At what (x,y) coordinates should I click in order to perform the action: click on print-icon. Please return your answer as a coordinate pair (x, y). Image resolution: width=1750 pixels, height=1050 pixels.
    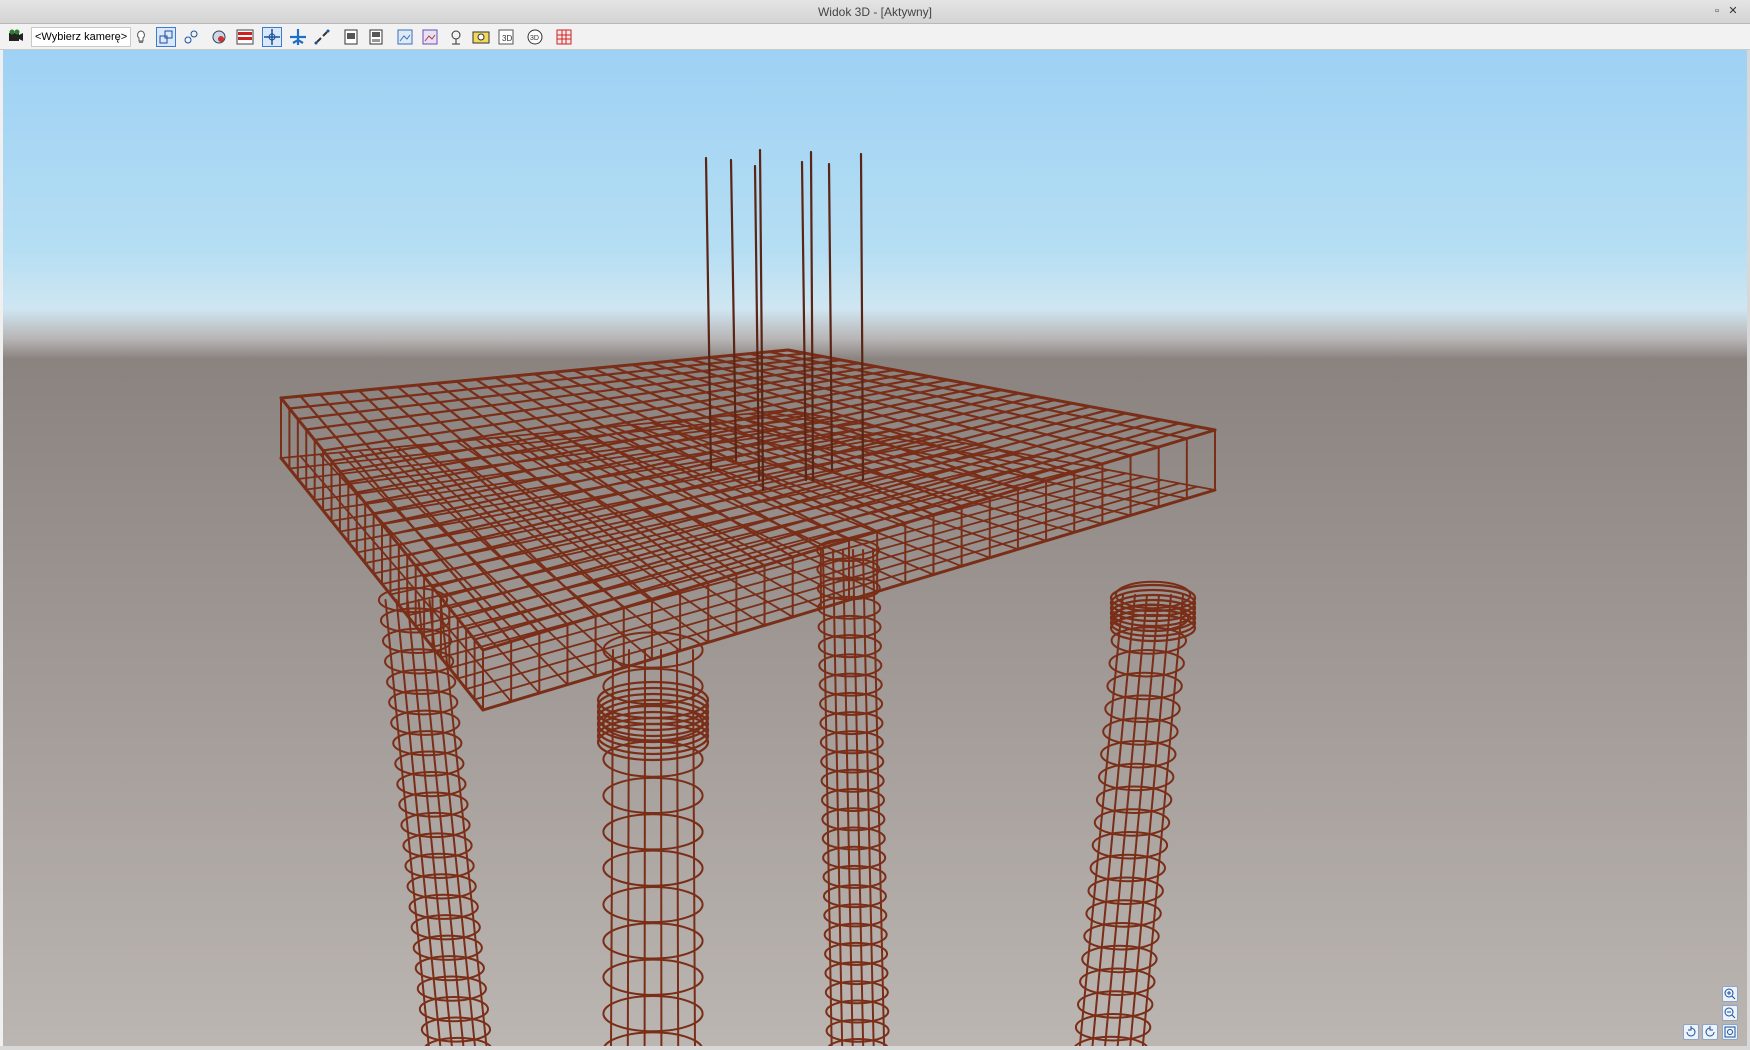
    Looking at the image, I should click on (351, 37).